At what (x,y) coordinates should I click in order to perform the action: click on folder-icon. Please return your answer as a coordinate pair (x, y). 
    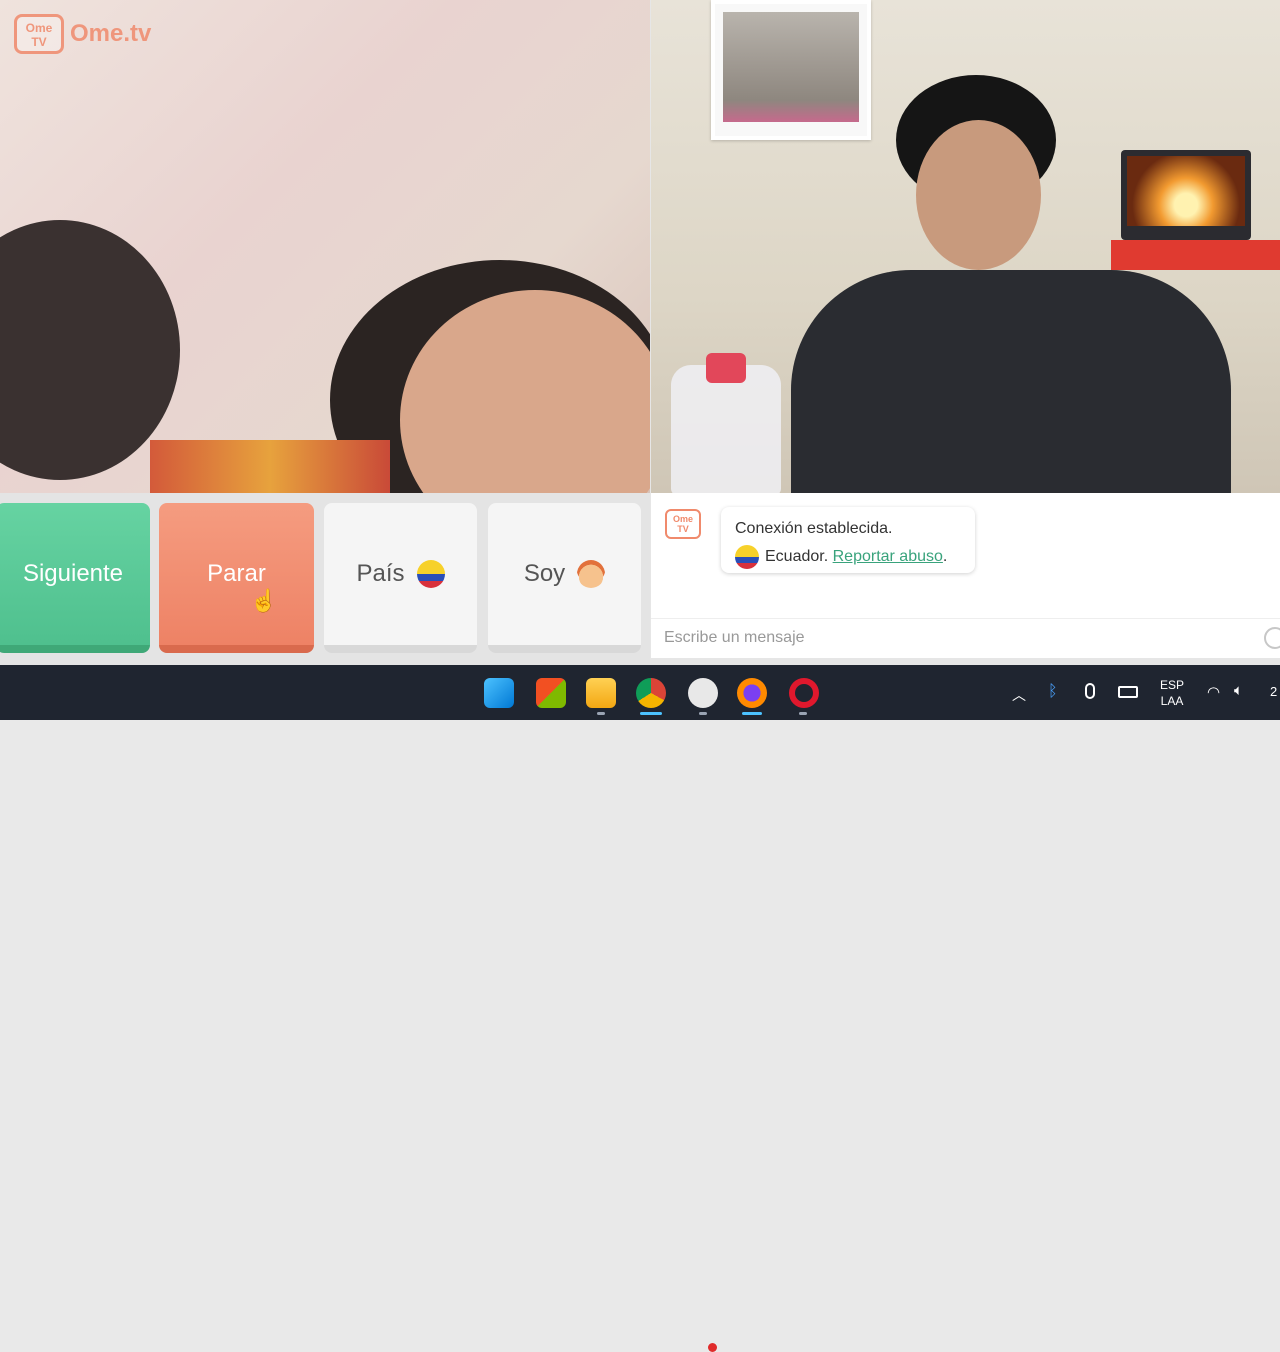
    Looking at the image, I should click on (601, 693).